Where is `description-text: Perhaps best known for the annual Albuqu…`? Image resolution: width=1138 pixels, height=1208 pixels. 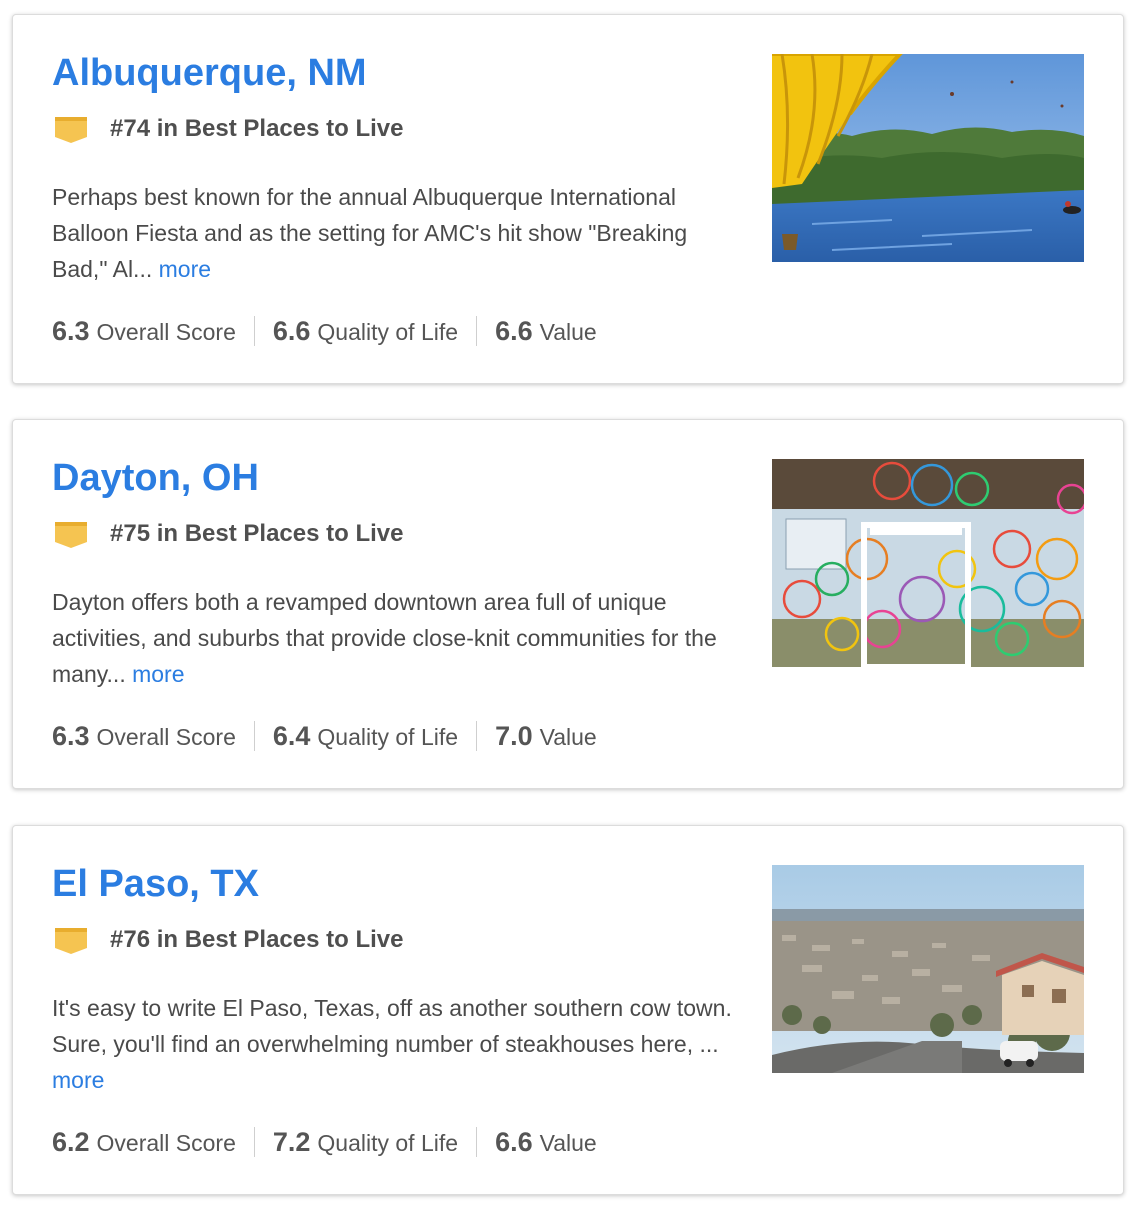
description-text: Perhaps best known for the annual Albuqu… is located at coordinates (370, 233).